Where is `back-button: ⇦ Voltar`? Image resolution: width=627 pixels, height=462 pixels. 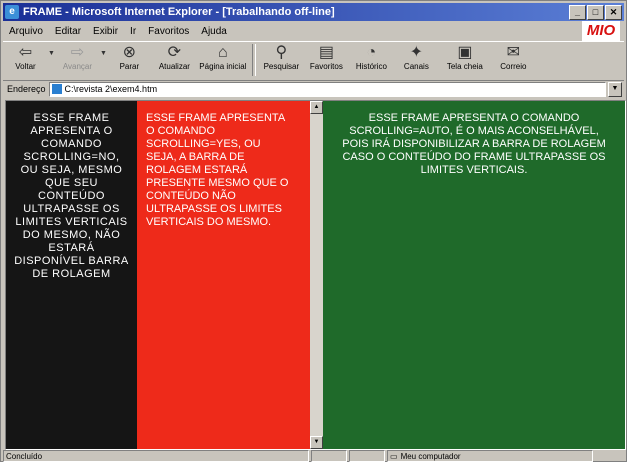
back-button: ⇦ Voltar is located at coordinates (25, 60).